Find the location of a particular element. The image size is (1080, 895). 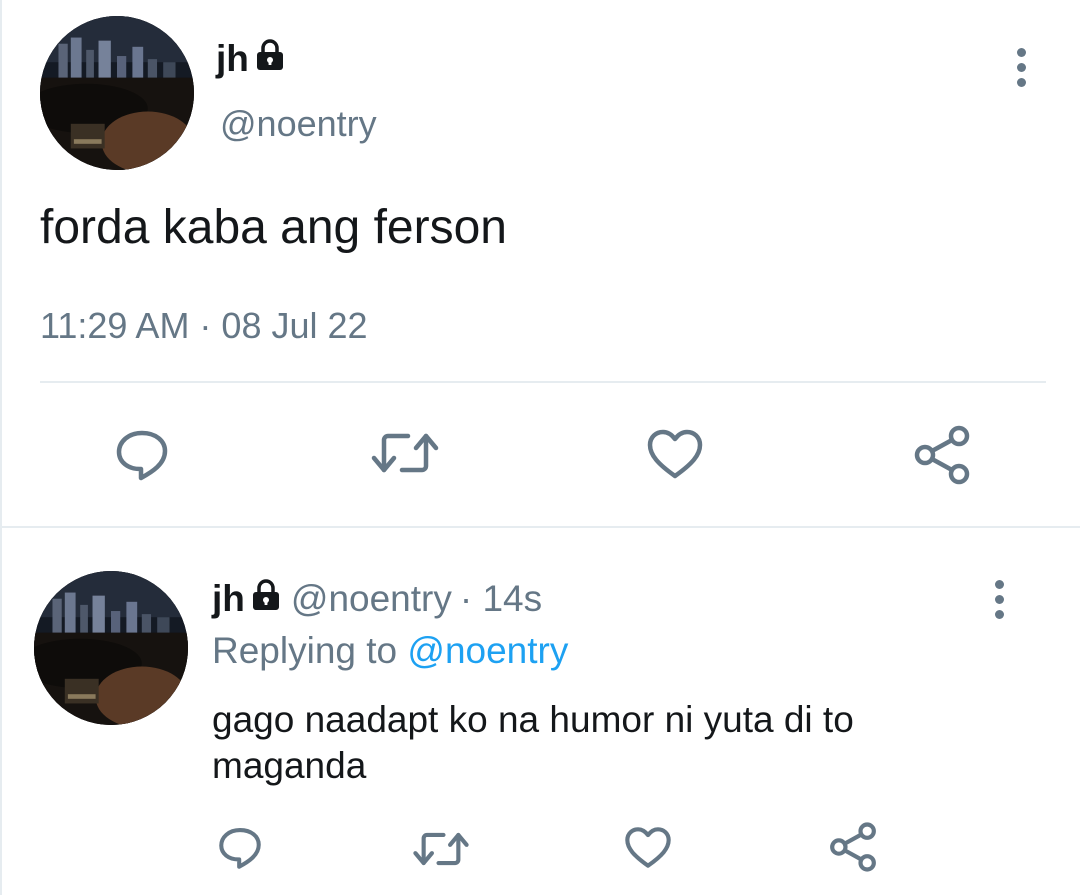

section-divider is located at coordinates (541, 527).